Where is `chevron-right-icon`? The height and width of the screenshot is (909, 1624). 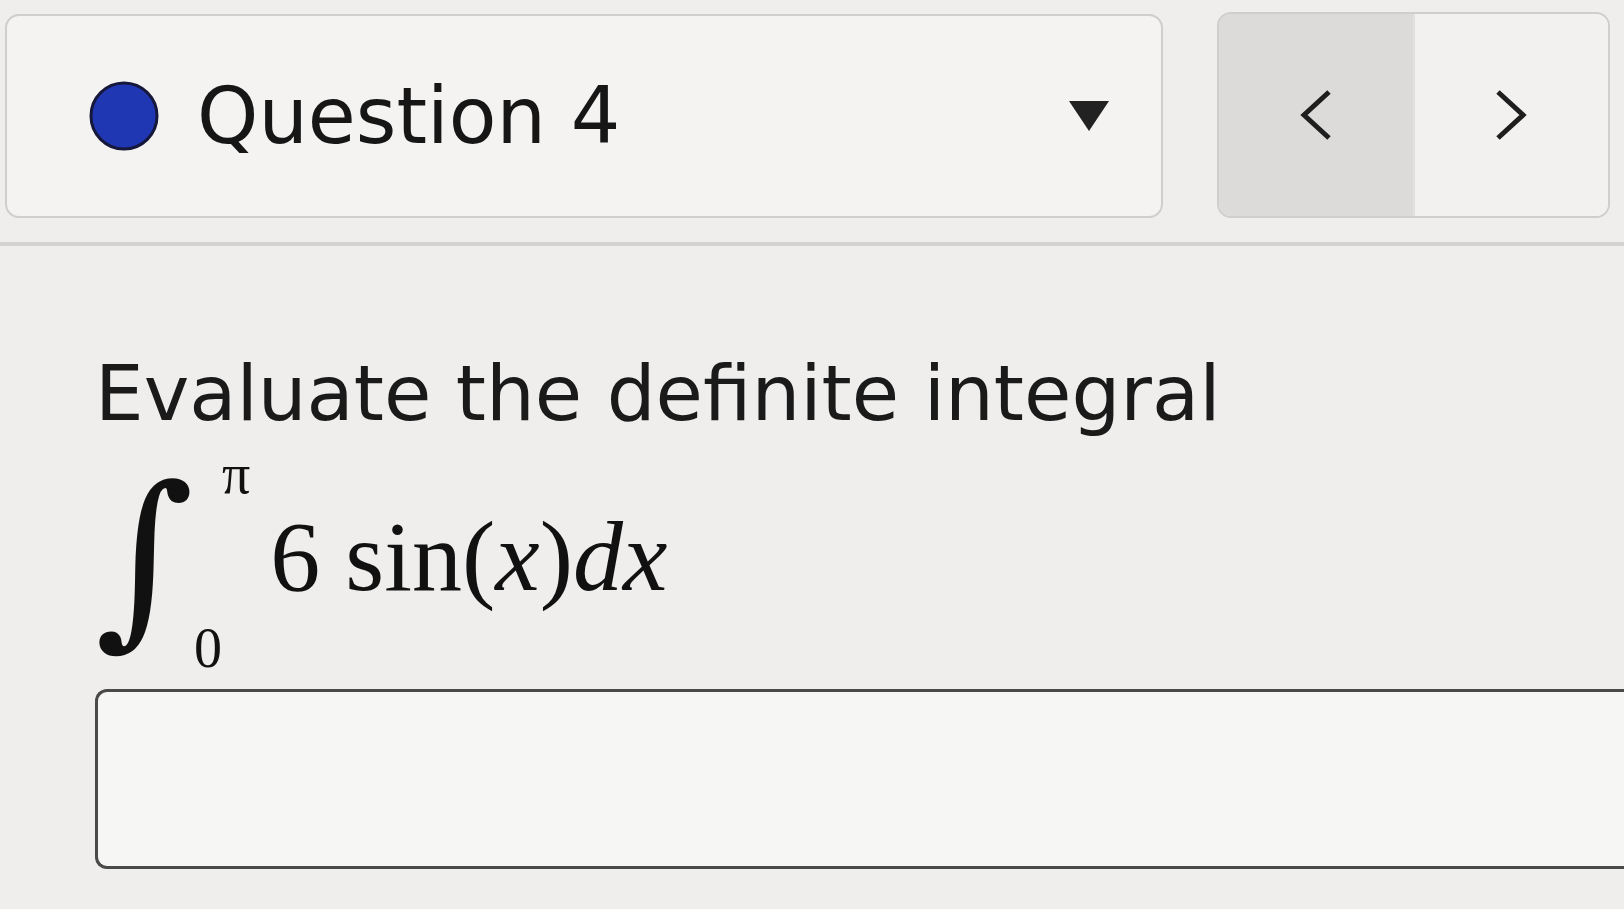
chevron-right-icon is located at coordinates (1511, 115).